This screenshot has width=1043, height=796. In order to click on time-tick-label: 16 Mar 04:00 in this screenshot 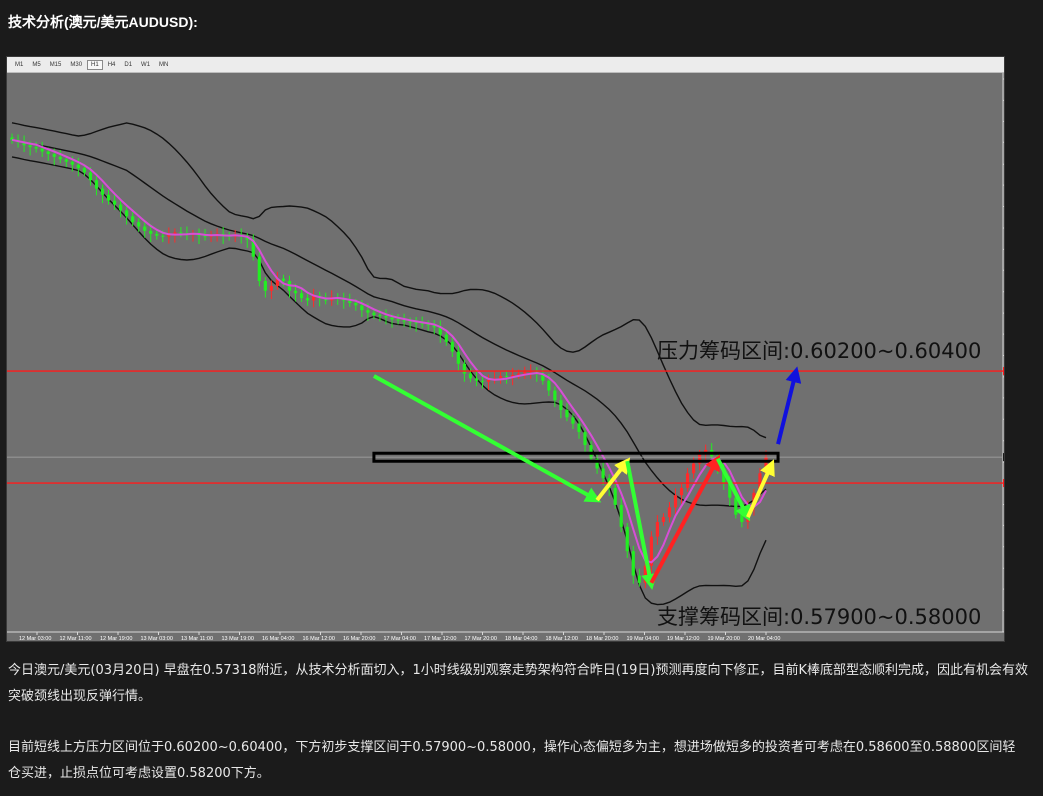, I will do `click(278, 638)`.